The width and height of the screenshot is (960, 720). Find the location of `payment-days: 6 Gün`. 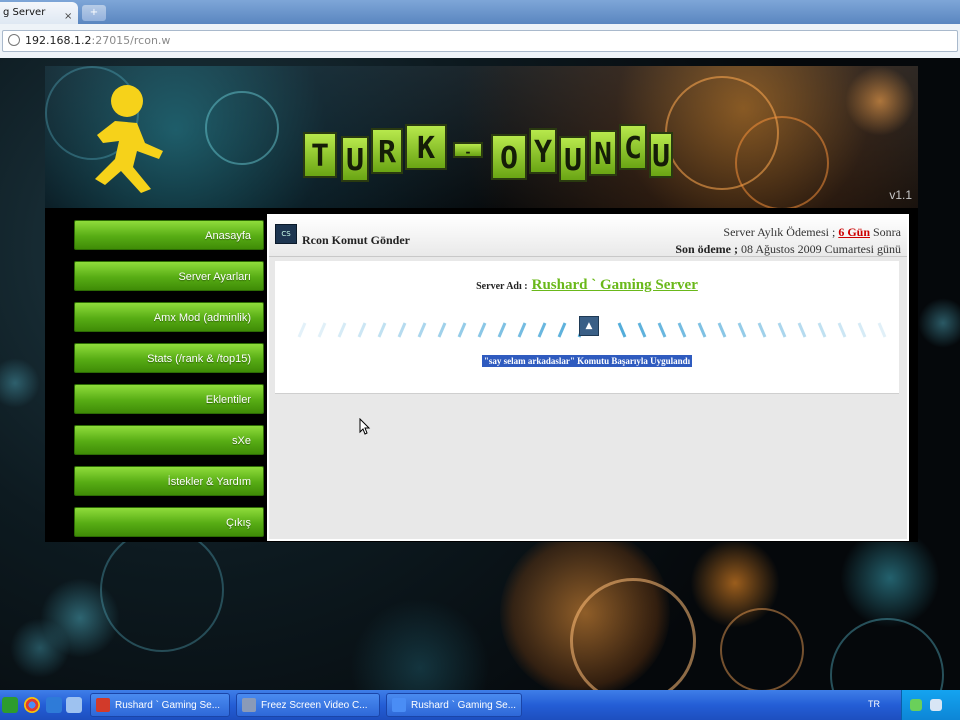

payment-days: 6 Gün is located at coordinates (854, 232).